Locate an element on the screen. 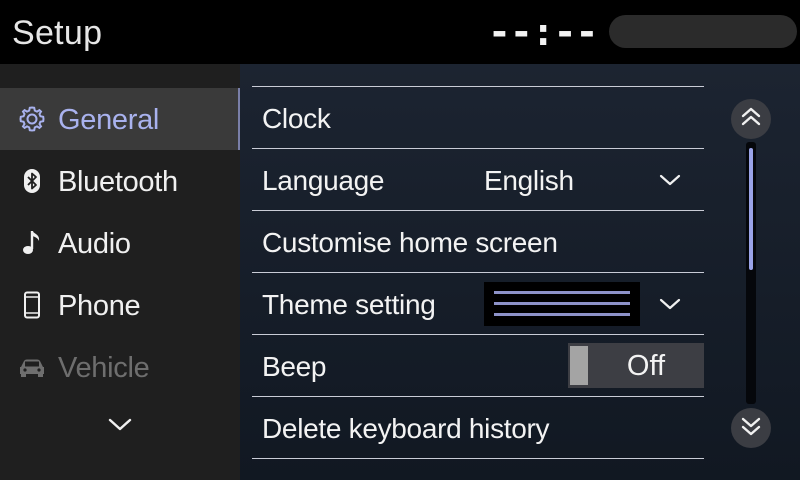  scrollbar-thumb is located at coordinates (751, 209).